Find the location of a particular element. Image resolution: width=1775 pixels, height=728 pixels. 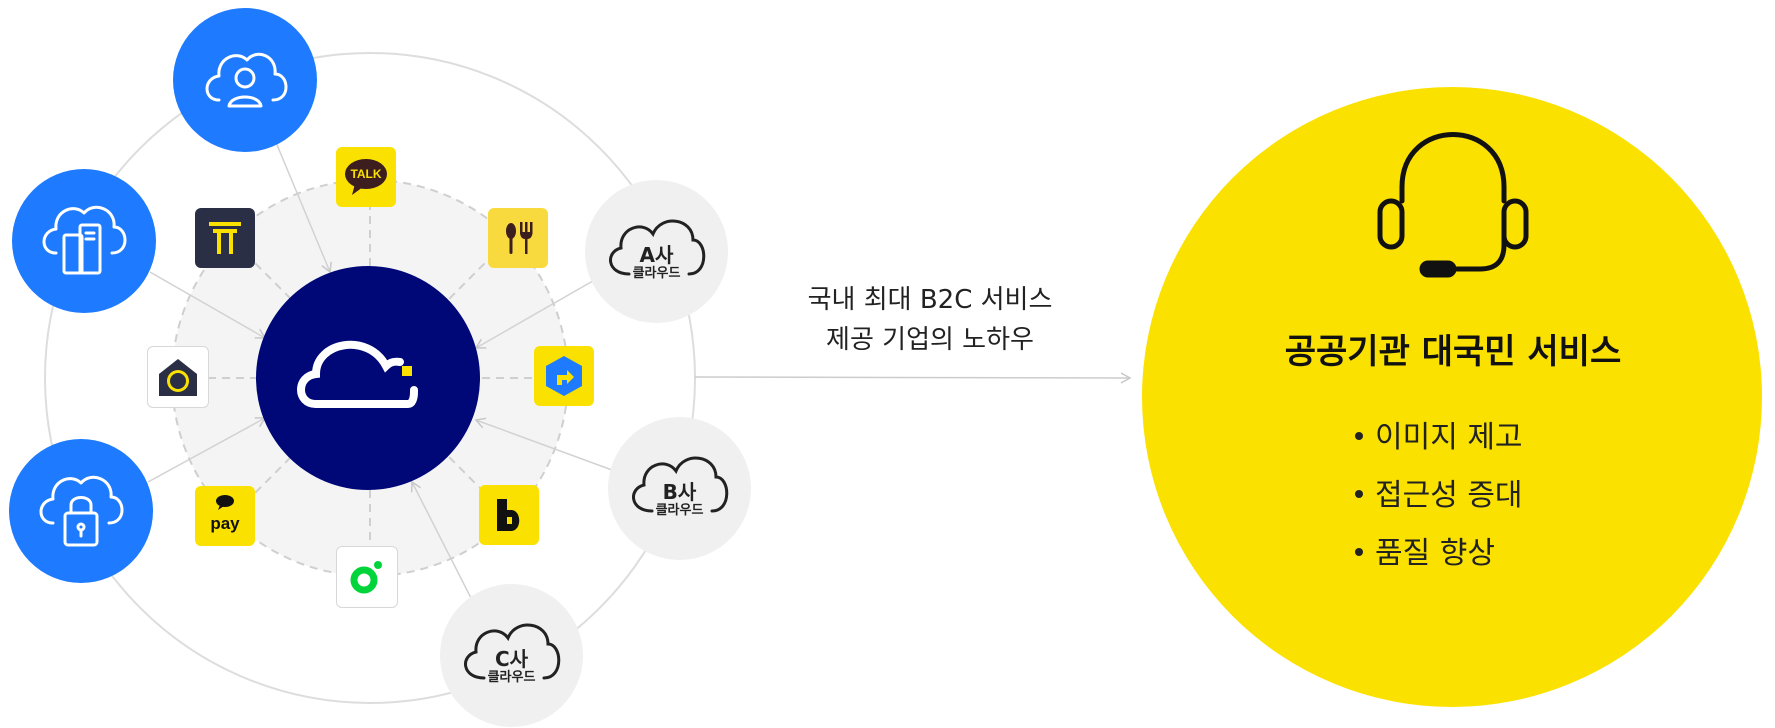

cloud-c-sub: 클라우드 is located at coordinates (511, 677).